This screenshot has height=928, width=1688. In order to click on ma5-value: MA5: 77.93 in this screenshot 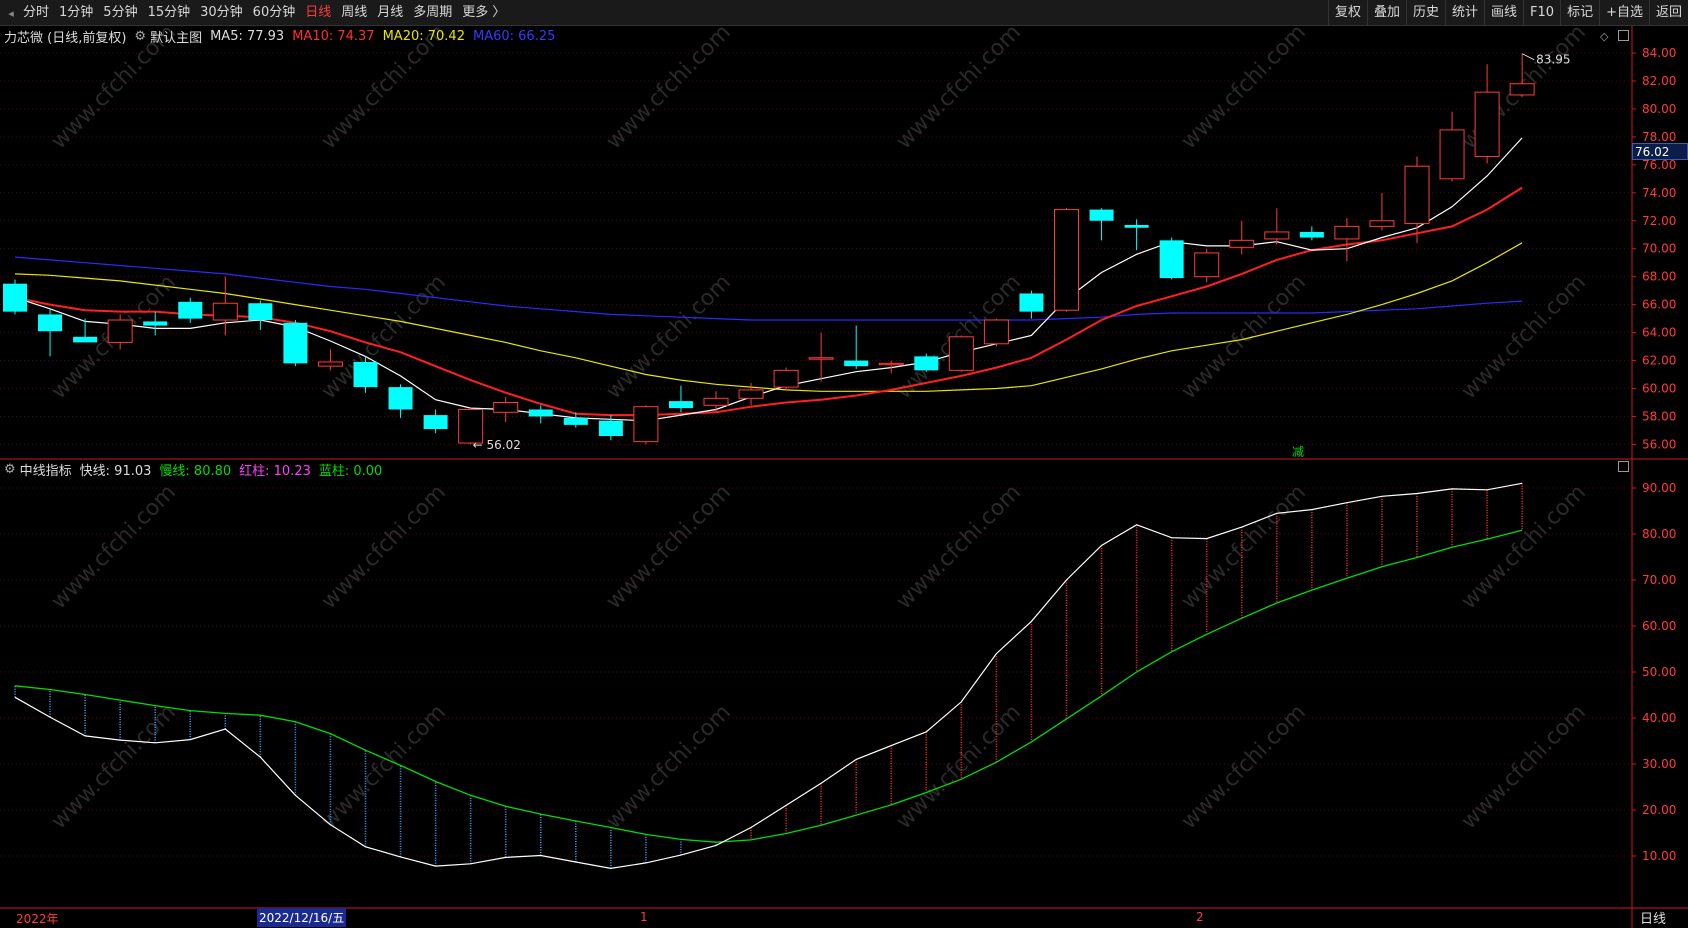, I will do `click(247, 36)`.